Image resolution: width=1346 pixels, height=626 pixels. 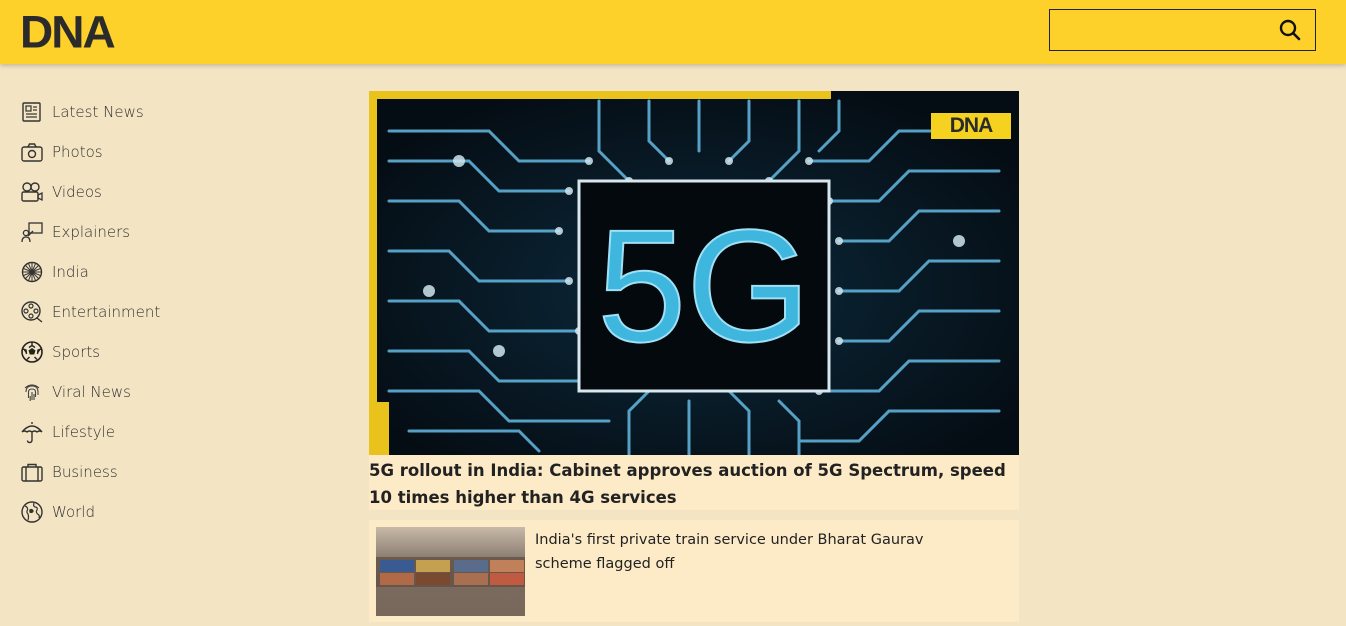 I want to click on sidebar-item-label: Sports, so click(x=76, y=352).